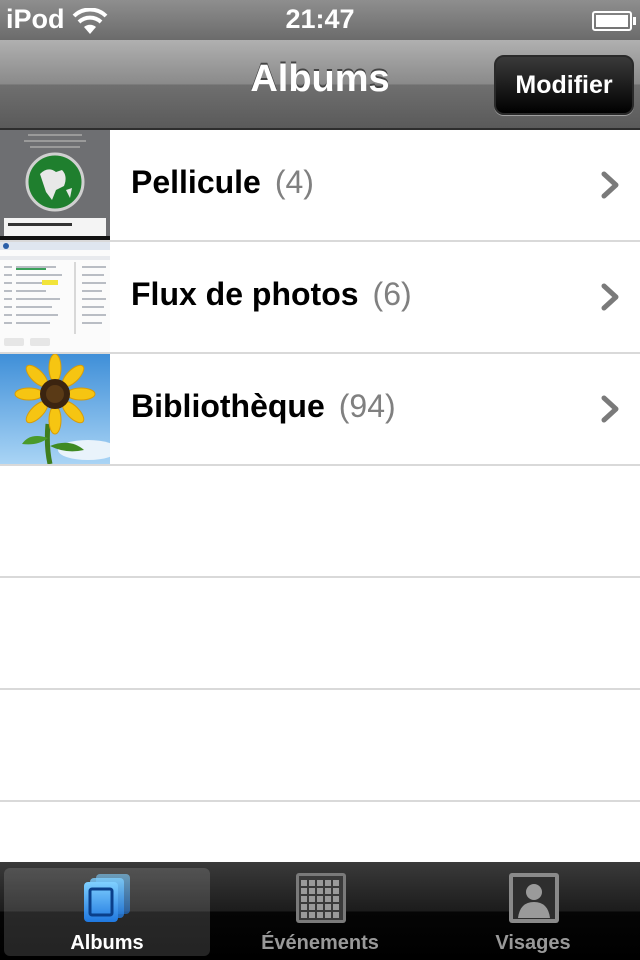  I want to click on album-row-flux-de-photos: Flux de photos (6), so click(320, 298).